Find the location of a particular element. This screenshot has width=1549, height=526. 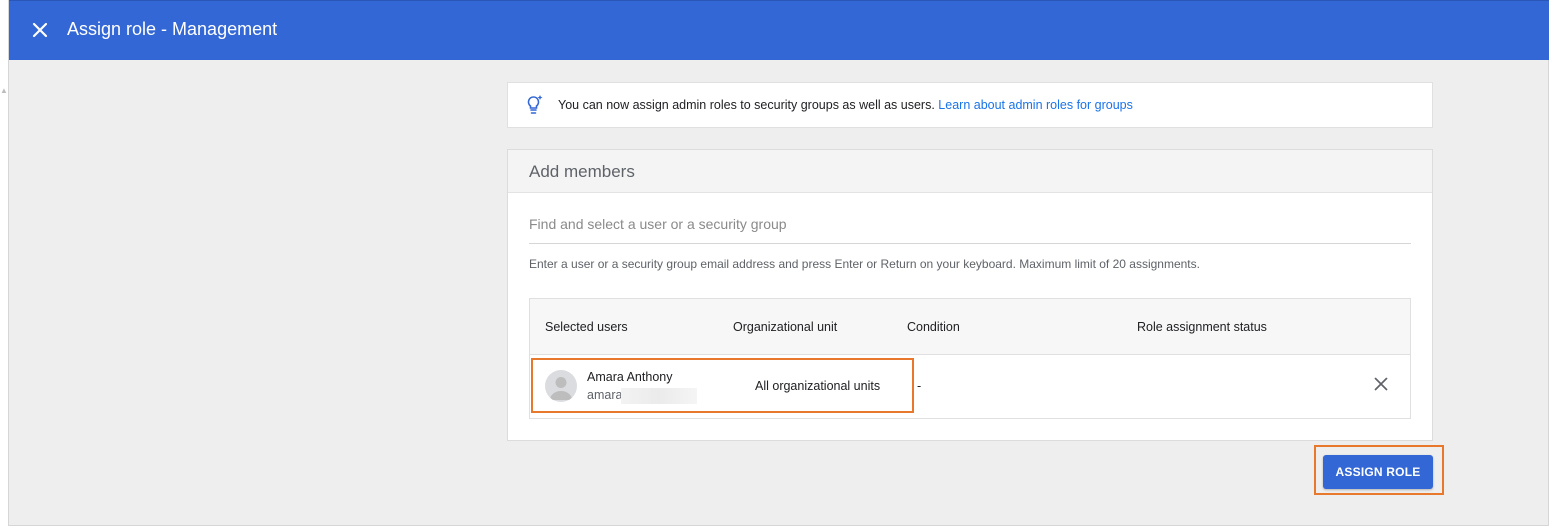

add-members-header: Add members is located at coordinates (970, 171).